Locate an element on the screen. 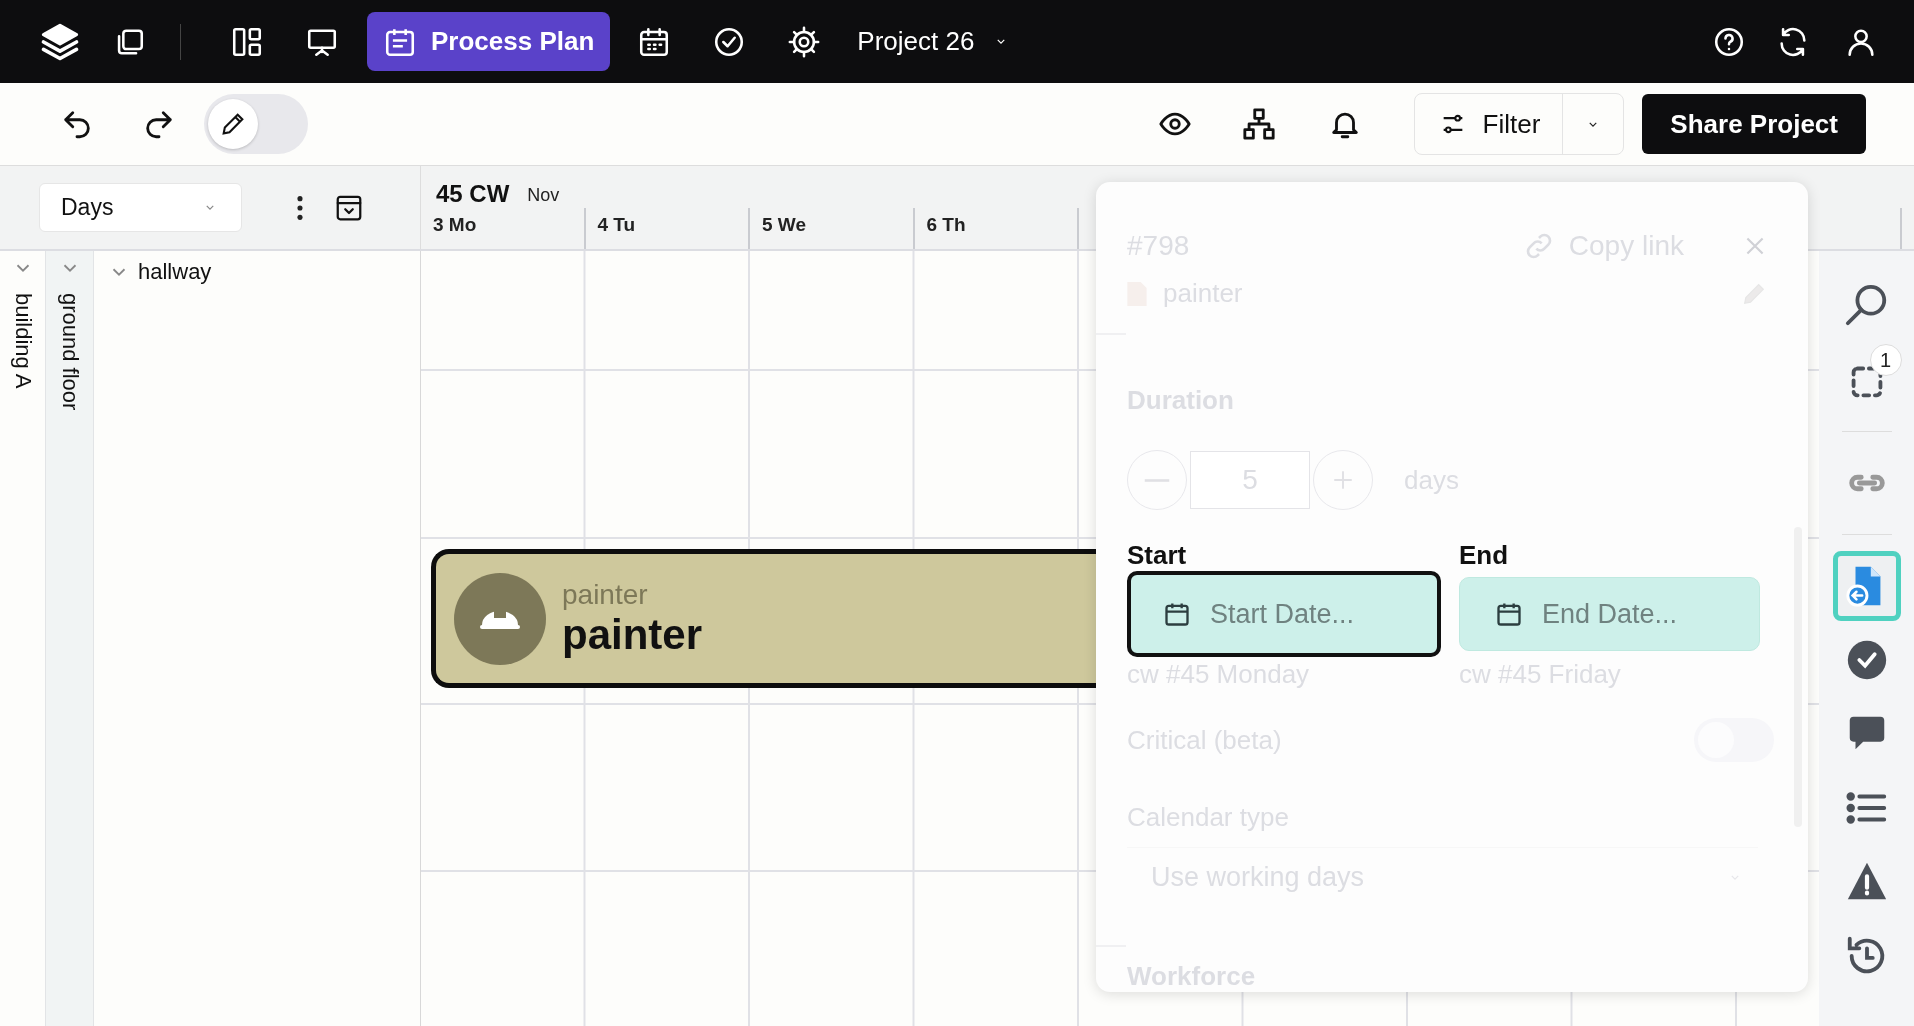 The height and width of the screenshot is (1026, 1914). date-label: End is located at coordinates (1484, 555).